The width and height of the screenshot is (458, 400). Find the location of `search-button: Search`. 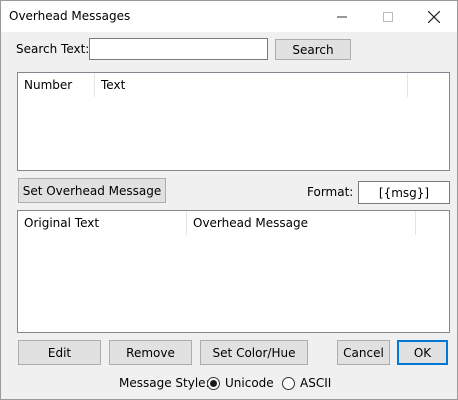

search-button: Search is located at coordinates (313, 49).